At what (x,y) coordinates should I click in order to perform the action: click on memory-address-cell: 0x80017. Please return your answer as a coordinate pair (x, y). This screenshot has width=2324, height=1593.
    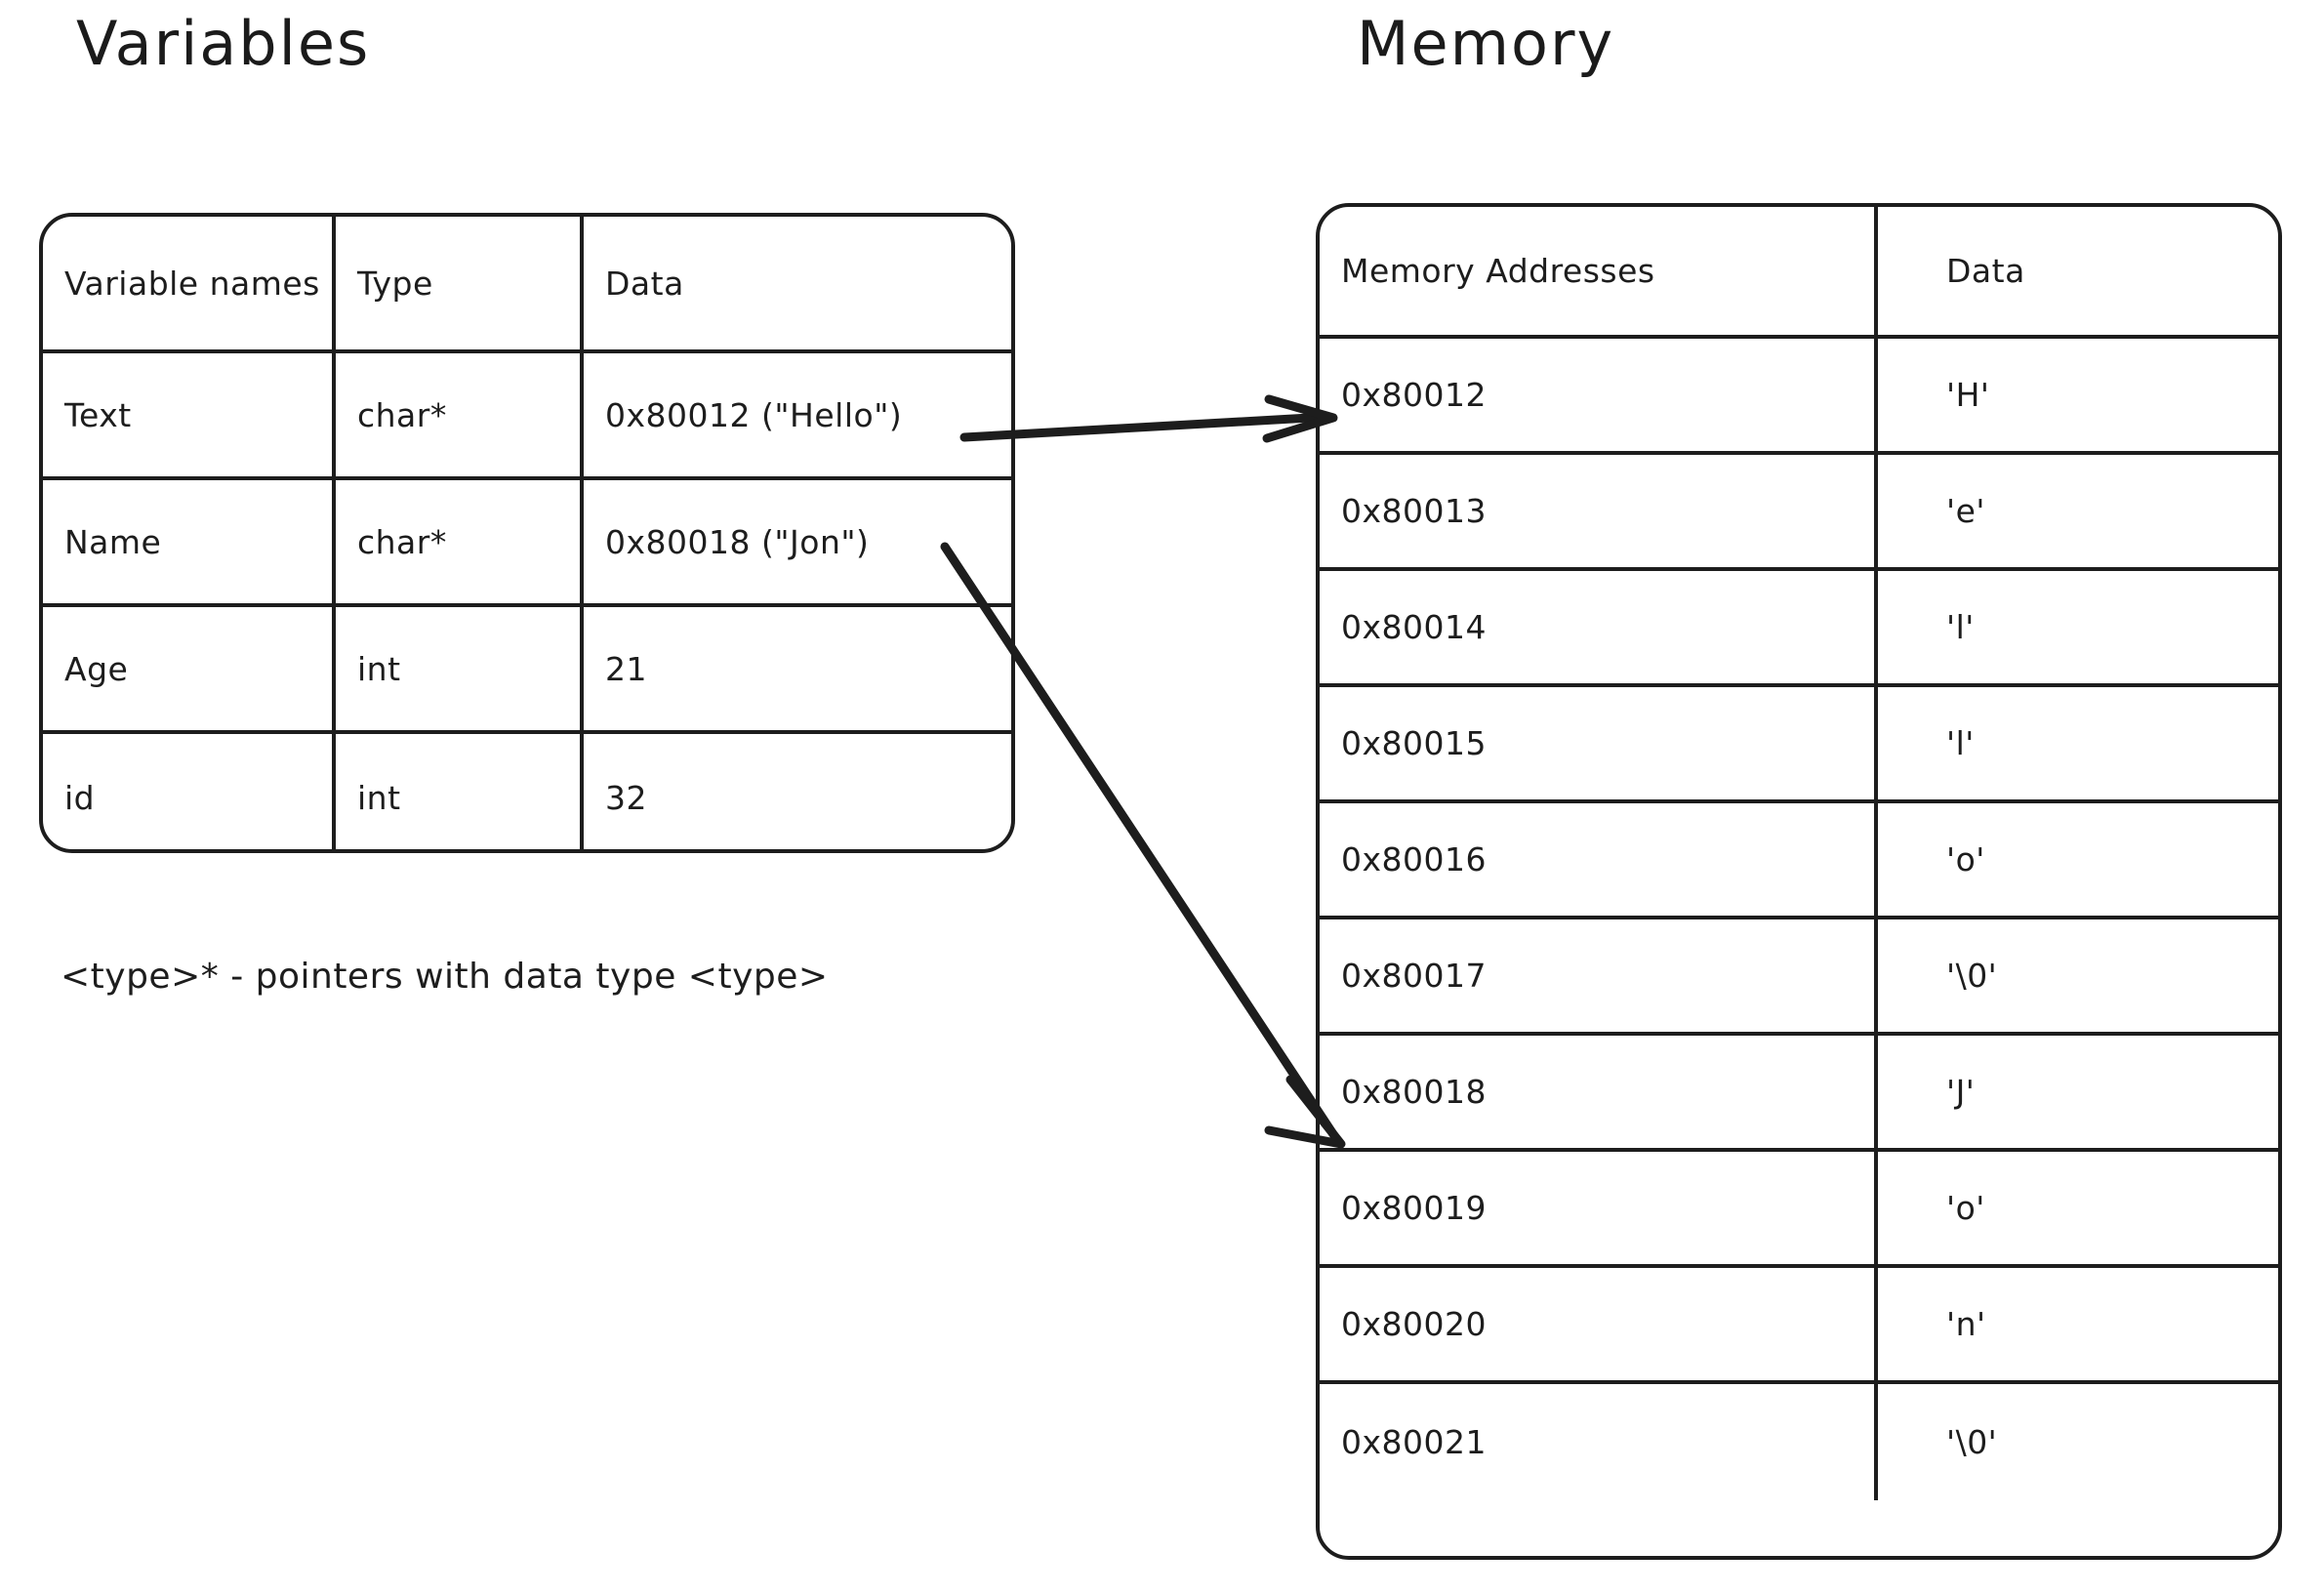
    Looking at the image, I should click on (1599, 975).